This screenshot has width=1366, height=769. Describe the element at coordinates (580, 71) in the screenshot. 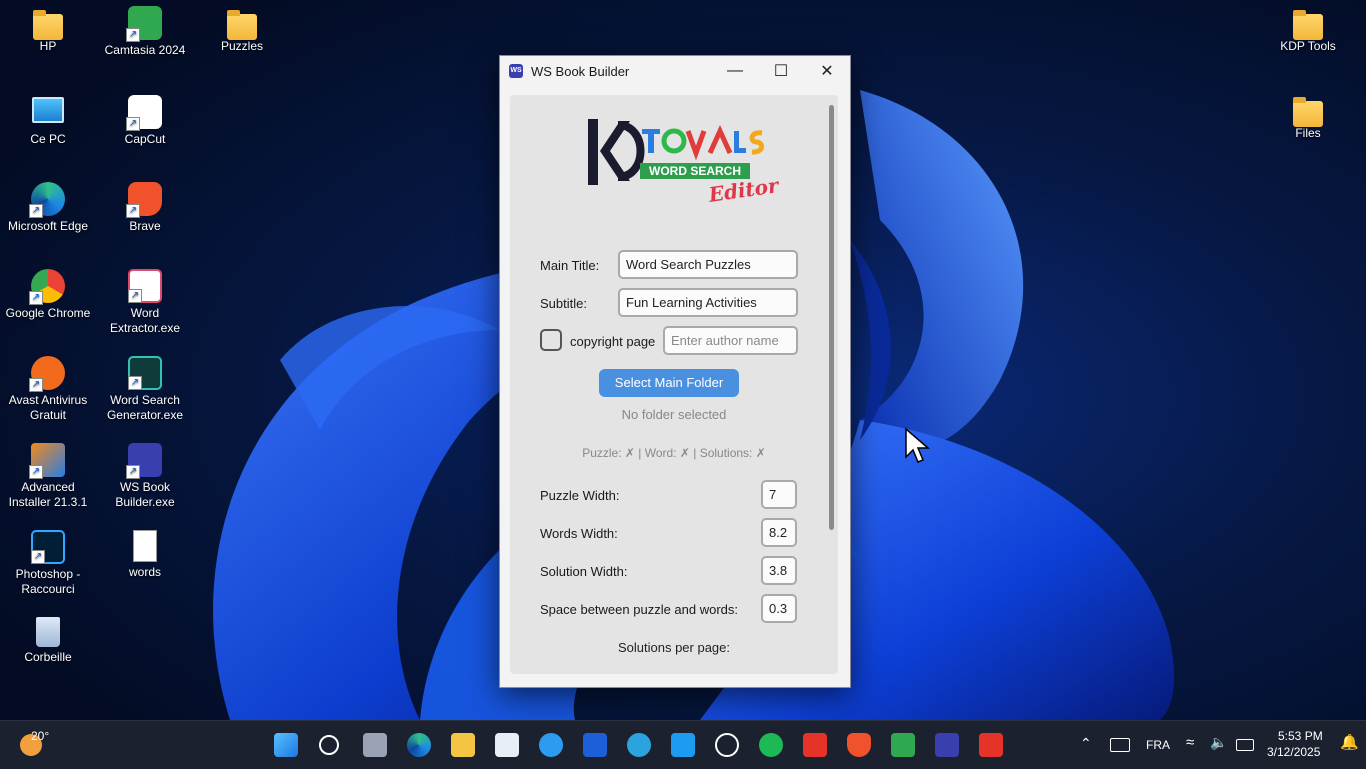

I see `window-title: WS Book Builder` at that location.